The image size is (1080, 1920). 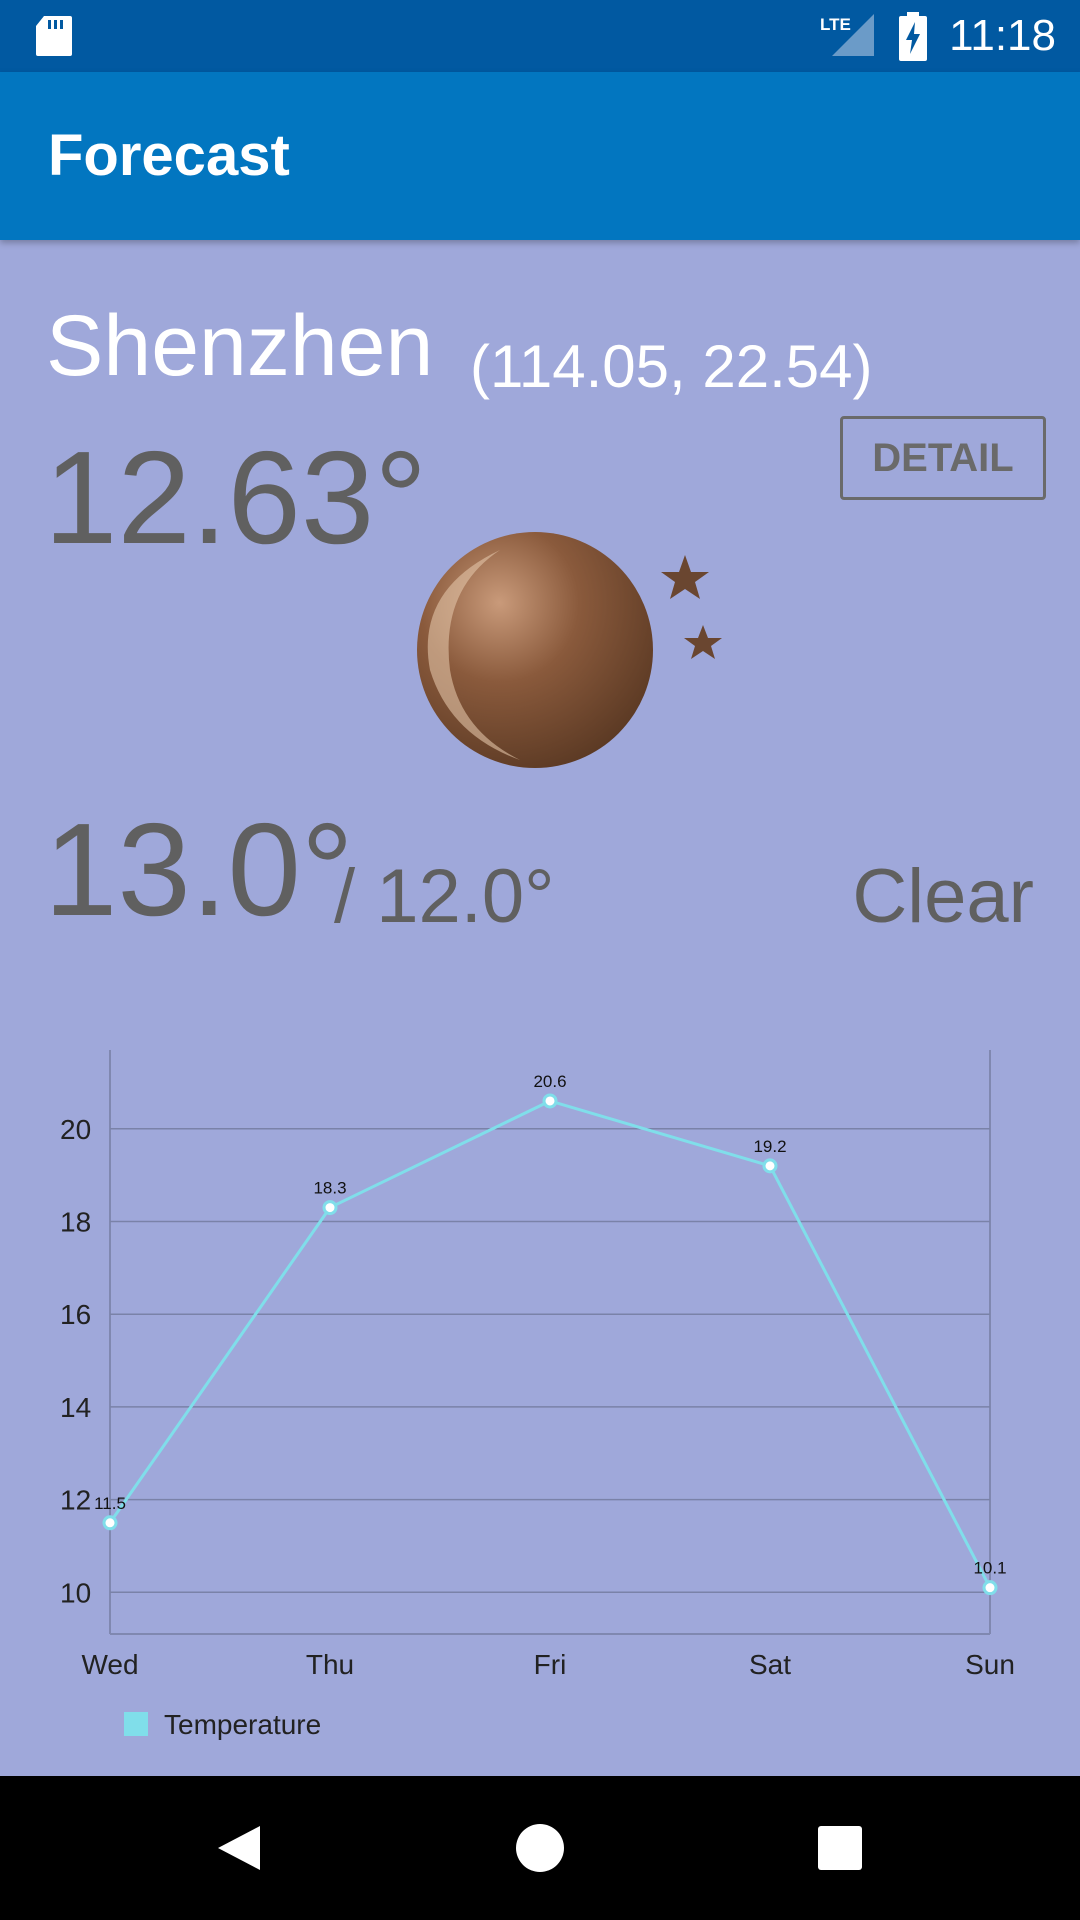 I want to click on data-label: 20.6, so click(x=549, y=1081).